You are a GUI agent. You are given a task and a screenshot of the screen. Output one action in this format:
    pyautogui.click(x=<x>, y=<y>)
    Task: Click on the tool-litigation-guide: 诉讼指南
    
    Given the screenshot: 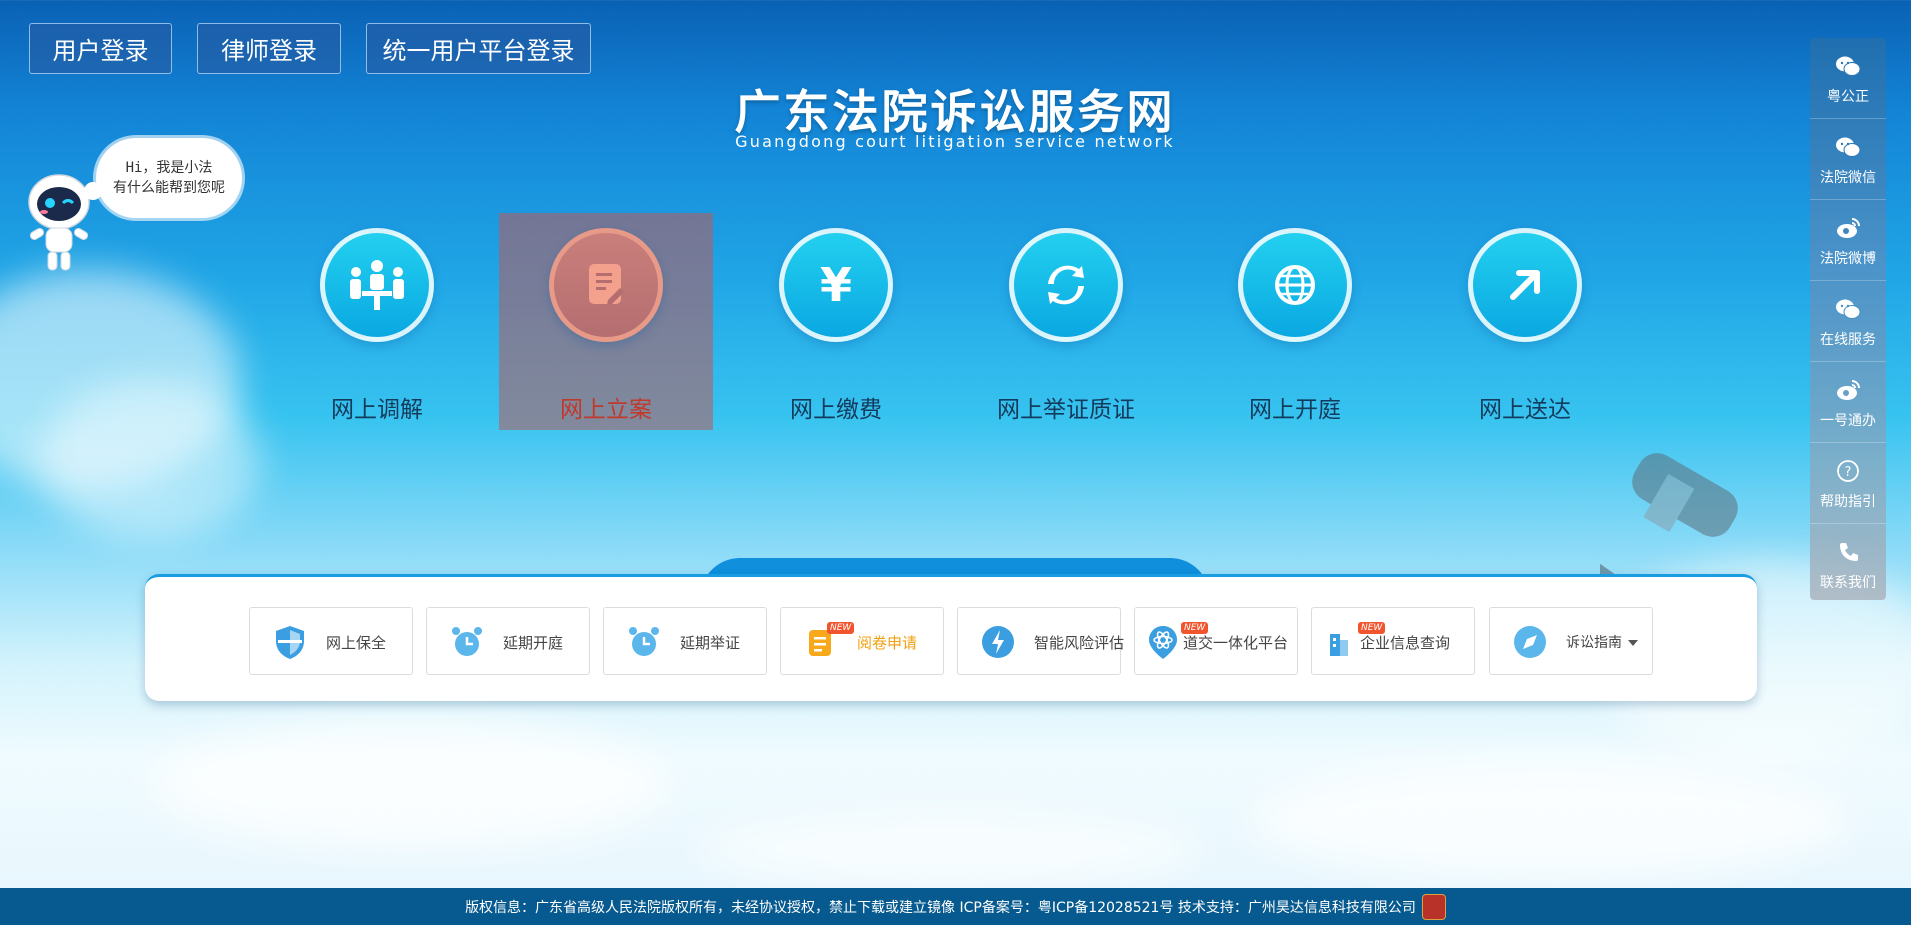 What is the action you would take?
    pyautogui.click(x=1571, y=641)
    